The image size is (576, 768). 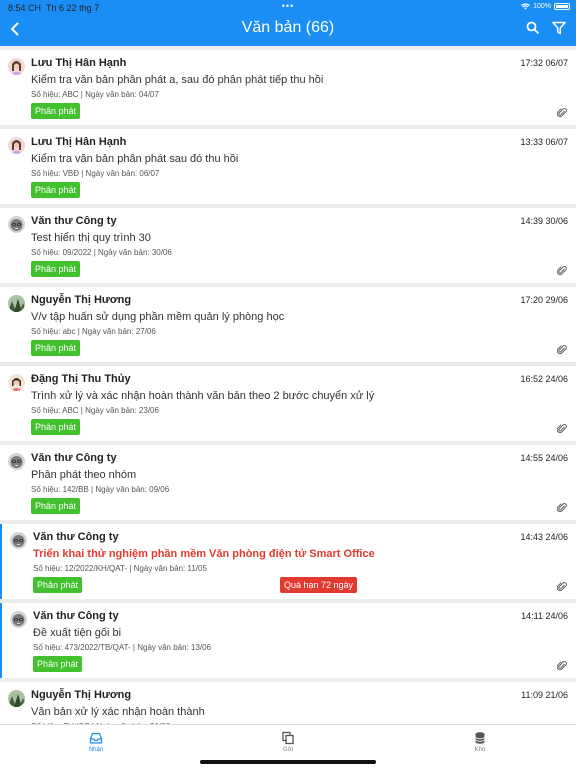 What do you see at coordinates (118, 712) in the screenshot?
I see `item-subject: Văn bản xử lý xác nhận hoàn thành` at bounding box center [118, 712].